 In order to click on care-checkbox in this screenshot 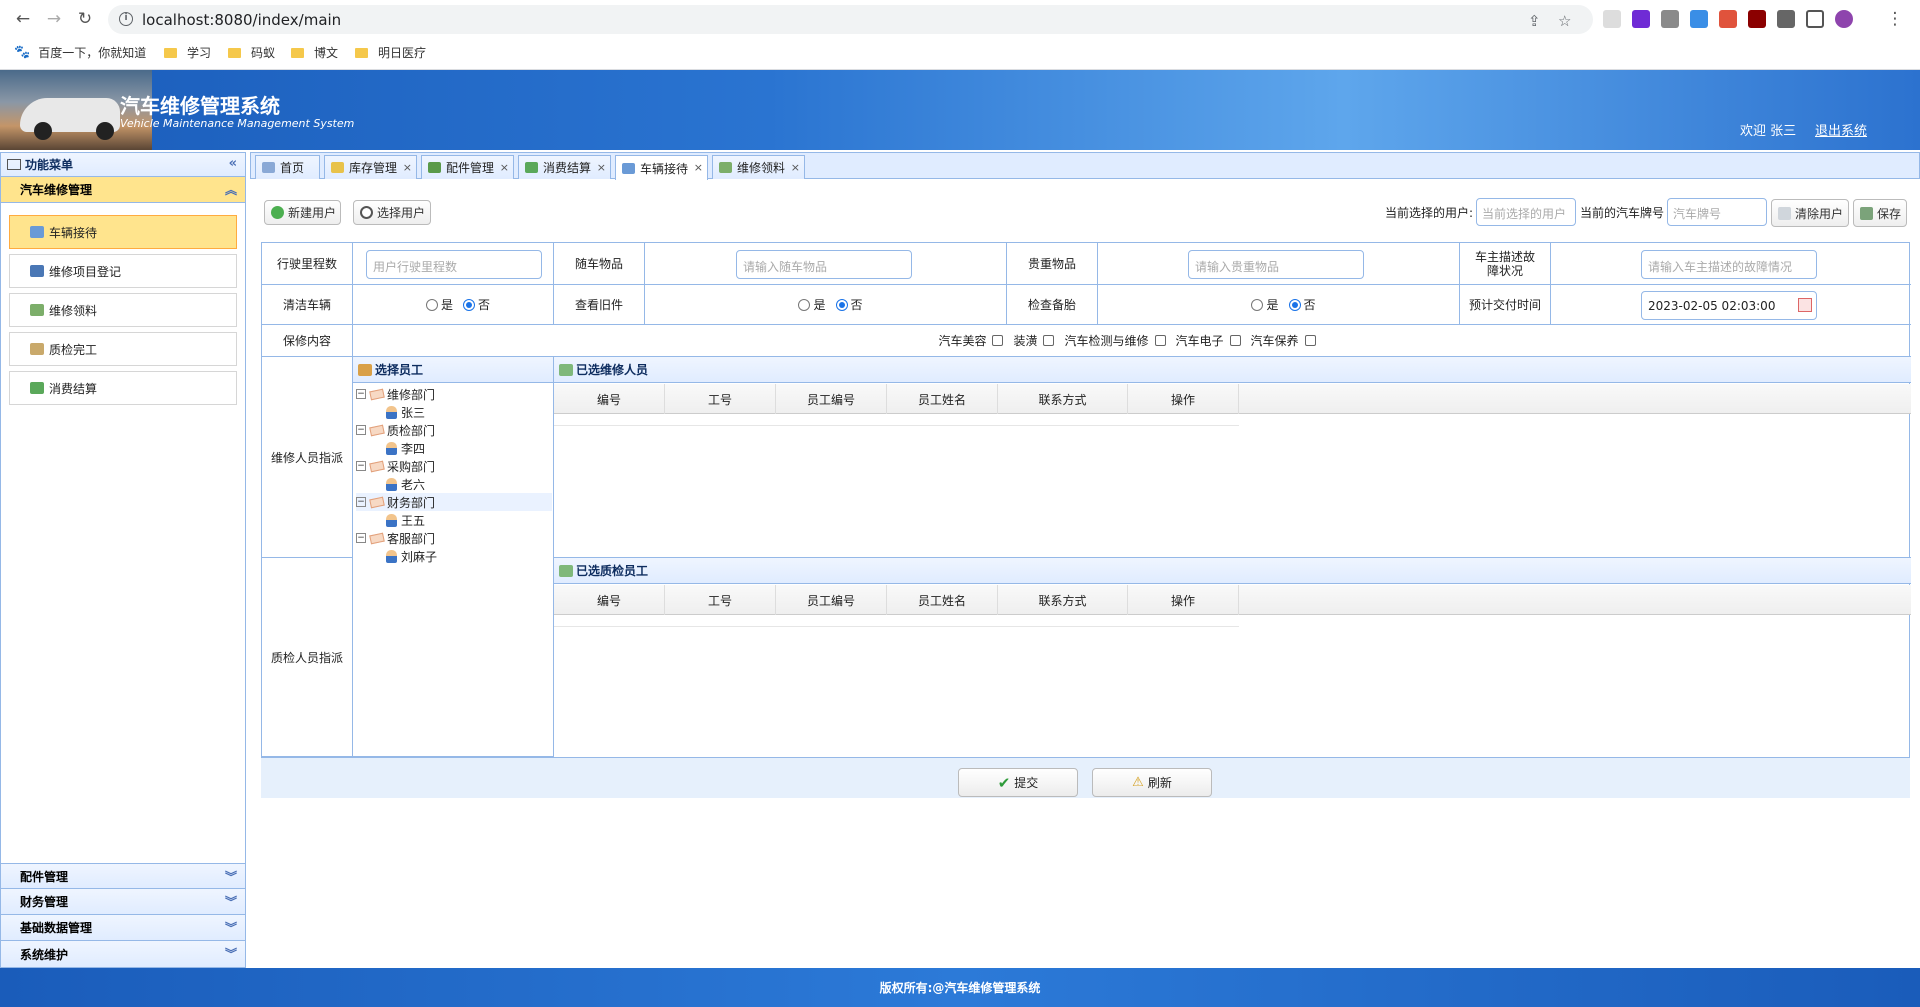, I will do `click(1310, 340)`.